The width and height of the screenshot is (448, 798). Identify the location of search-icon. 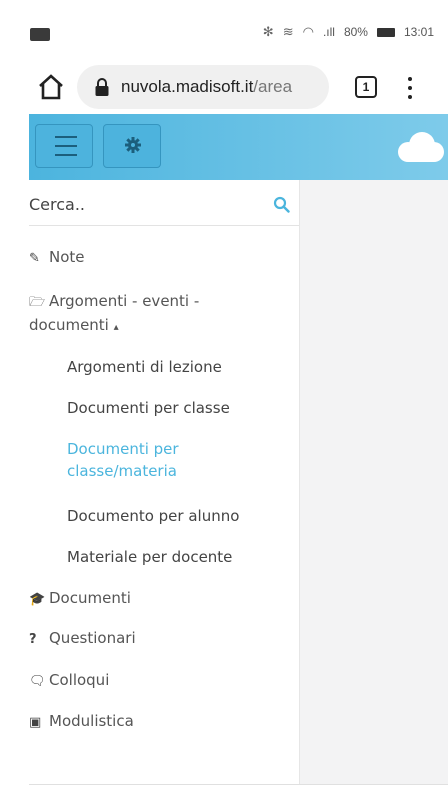
(281, 204).